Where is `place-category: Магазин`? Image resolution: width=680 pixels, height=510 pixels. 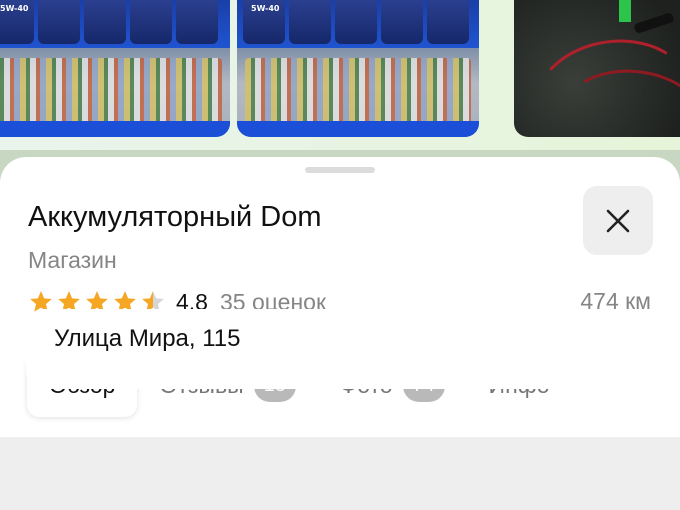 place-category: Магазин is located at coordinates (72, 260).